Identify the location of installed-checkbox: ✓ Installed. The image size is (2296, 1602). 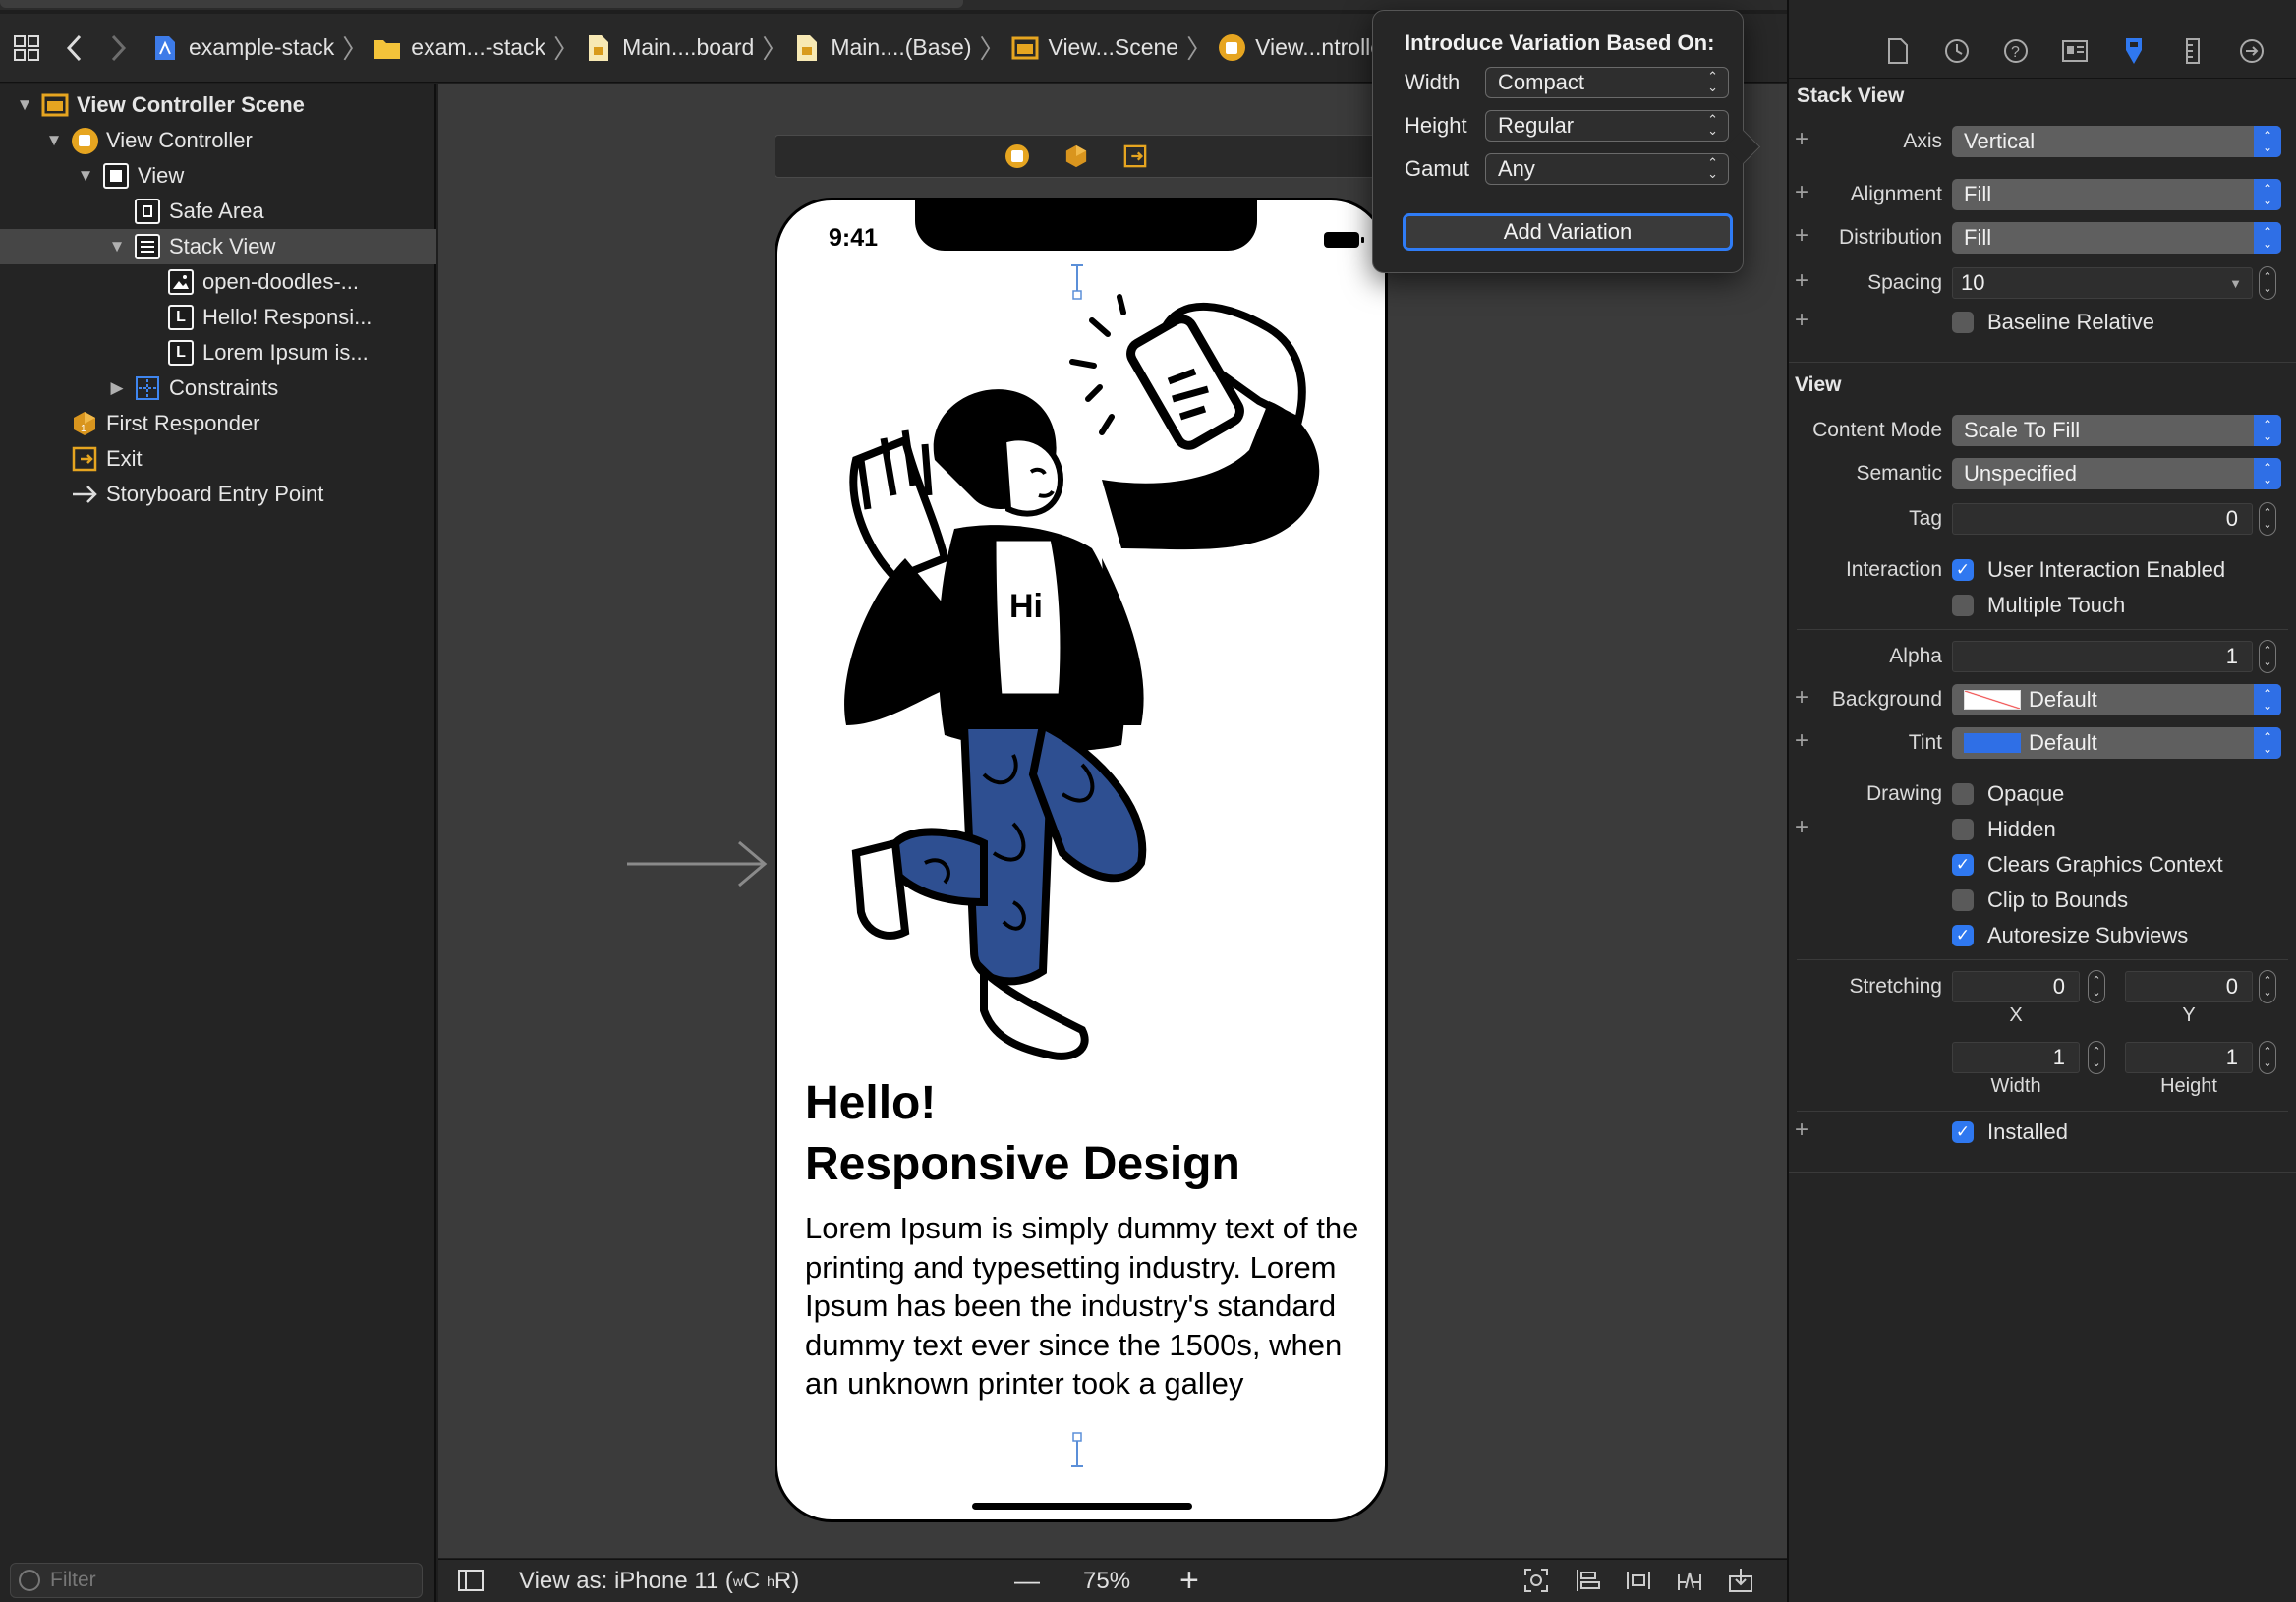
(2010, 1132).